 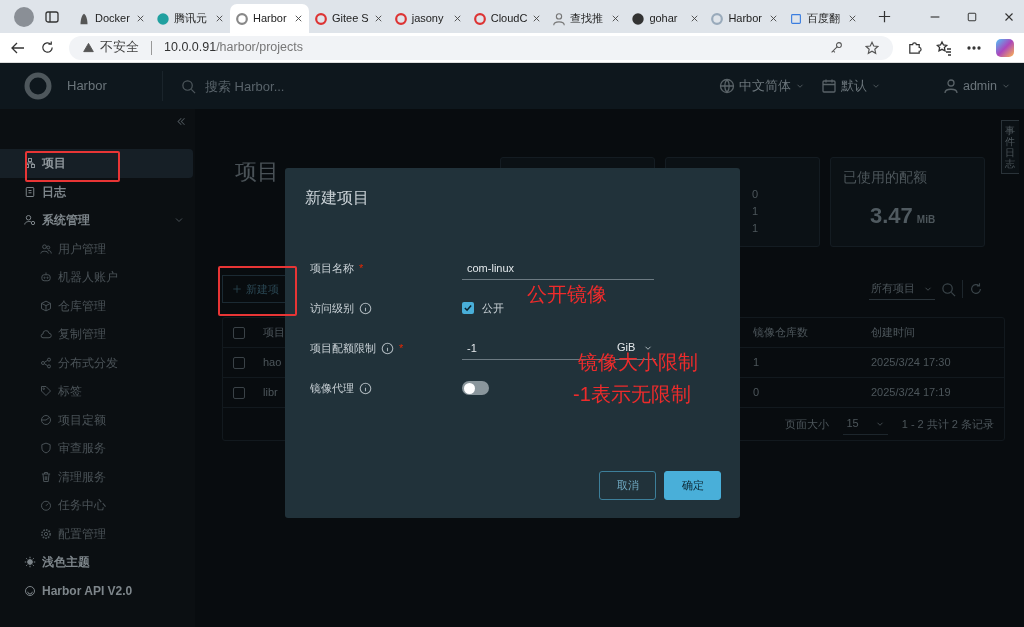 What do you see at coordinates (257, 172) in the screenshot?
I see `page-title: 项目` at bounding box center [257, 172].